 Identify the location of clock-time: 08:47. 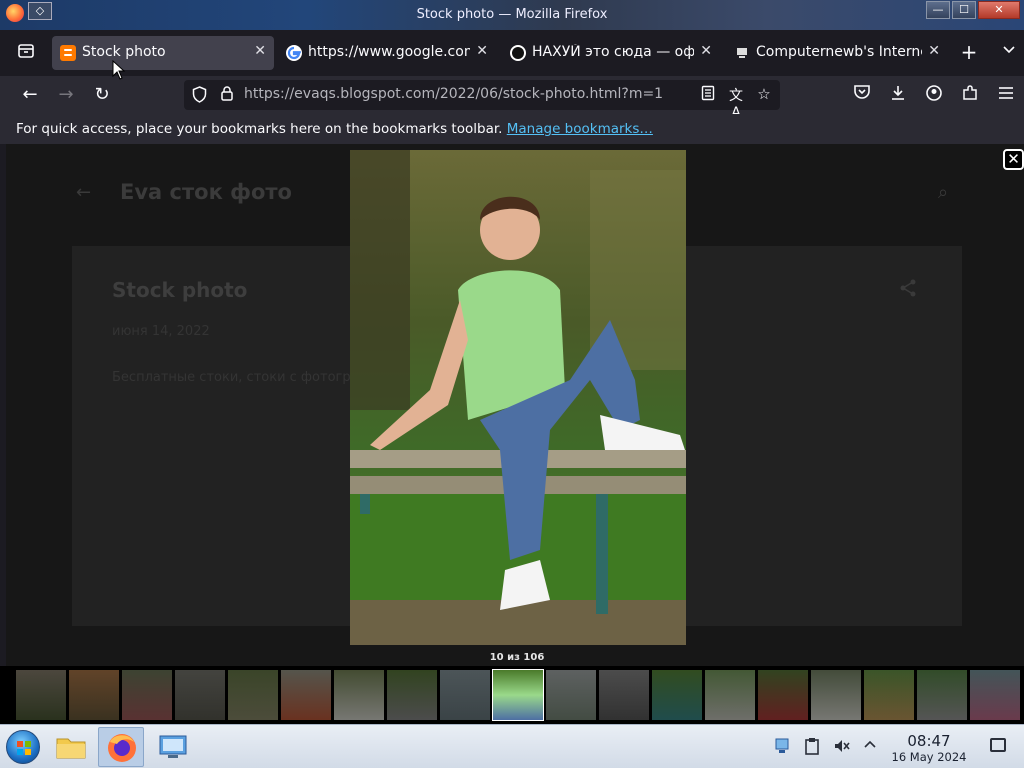
(929, 741).